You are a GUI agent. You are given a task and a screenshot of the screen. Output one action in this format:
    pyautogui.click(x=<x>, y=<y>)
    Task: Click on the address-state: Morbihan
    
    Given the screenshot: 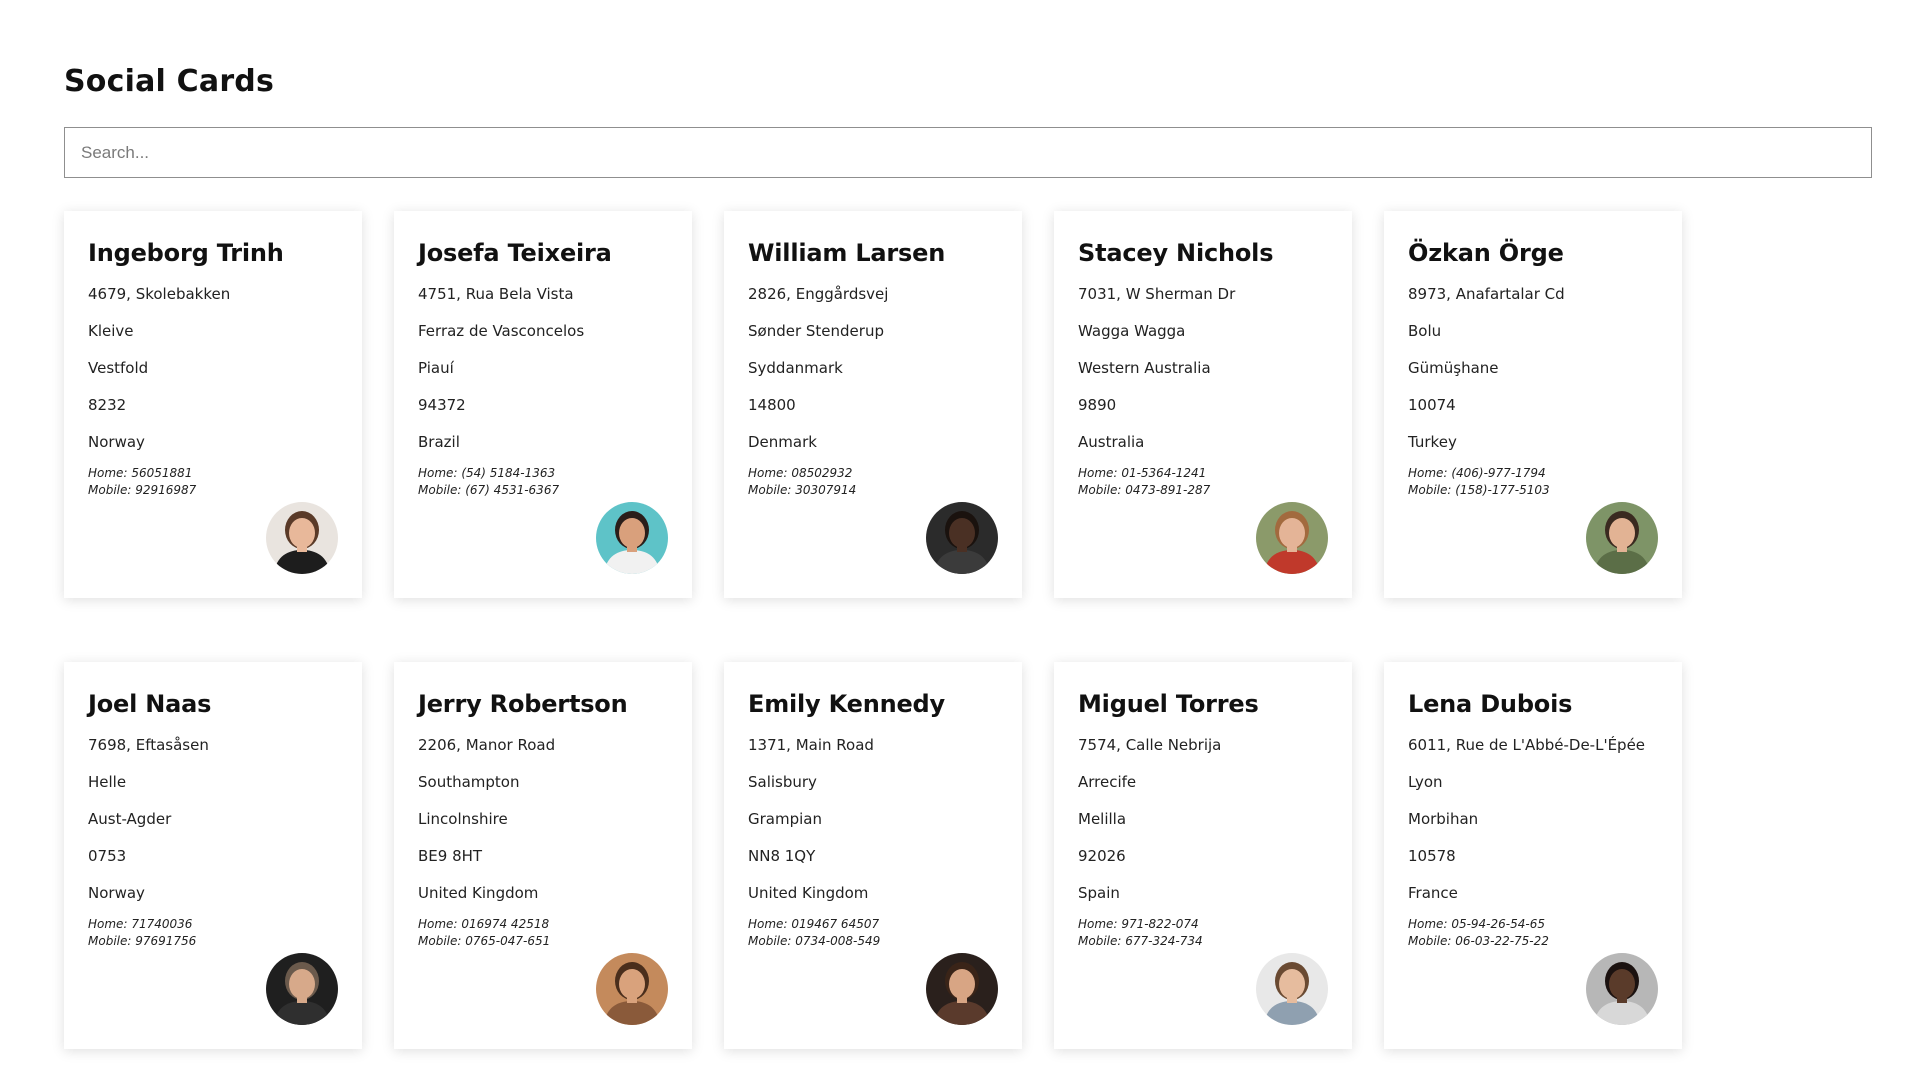 What is the action you would take?
    pyautogui.click(x=1443, y=819)
    